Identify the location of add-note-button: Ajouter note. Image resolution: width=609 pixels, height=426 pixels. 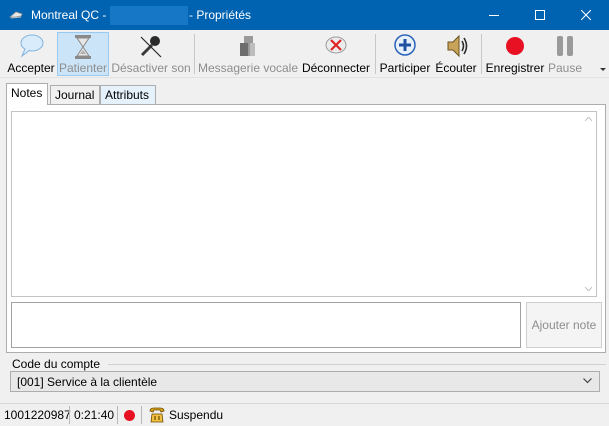
(564, 325).